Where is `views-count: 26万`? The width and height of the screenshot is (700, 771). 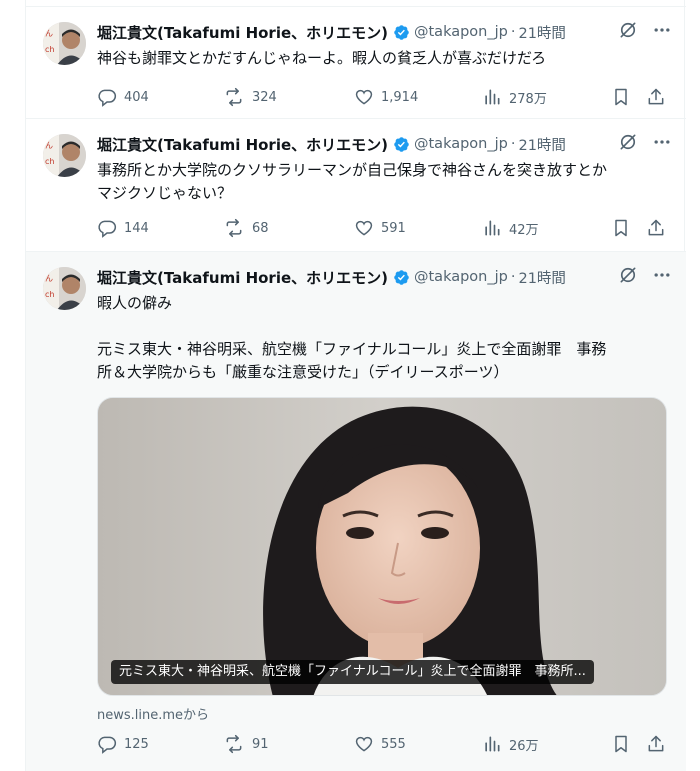 views-count: 26万 is located at coordinates (524, 746).